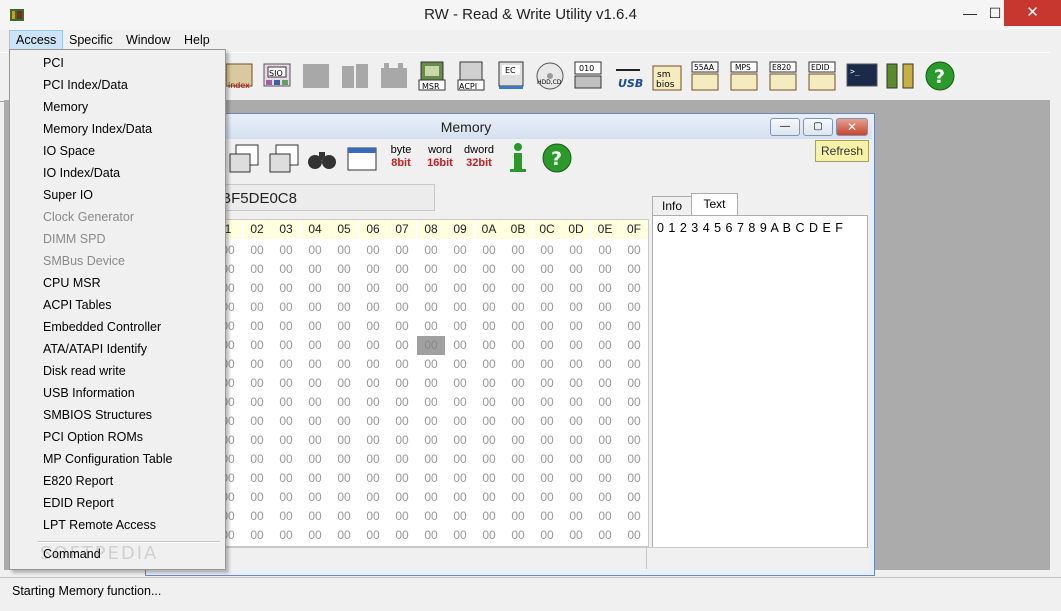 The width and height of the screenshot is (1061, 611). I want to click on menu-item-e820-report: E820 Report, so click(78, 481).